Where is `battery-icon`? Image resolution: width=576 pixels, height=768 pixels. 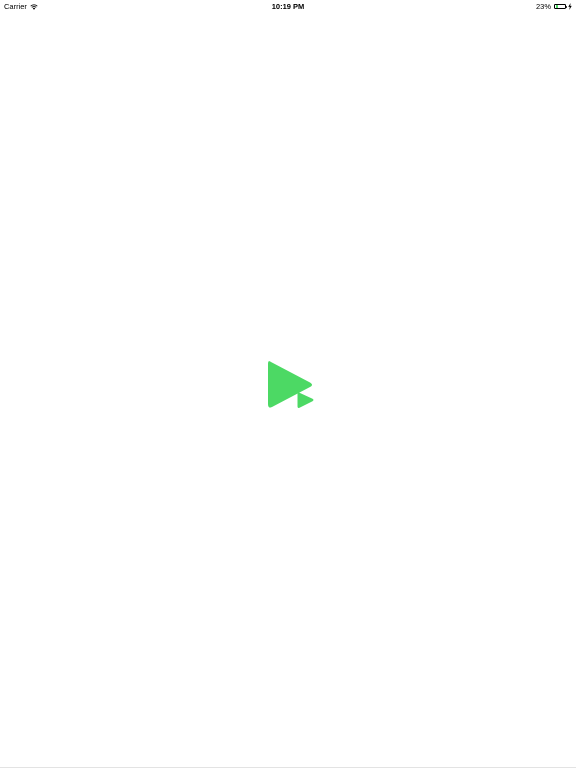 battery-icon is located at coordinates (561, 6).